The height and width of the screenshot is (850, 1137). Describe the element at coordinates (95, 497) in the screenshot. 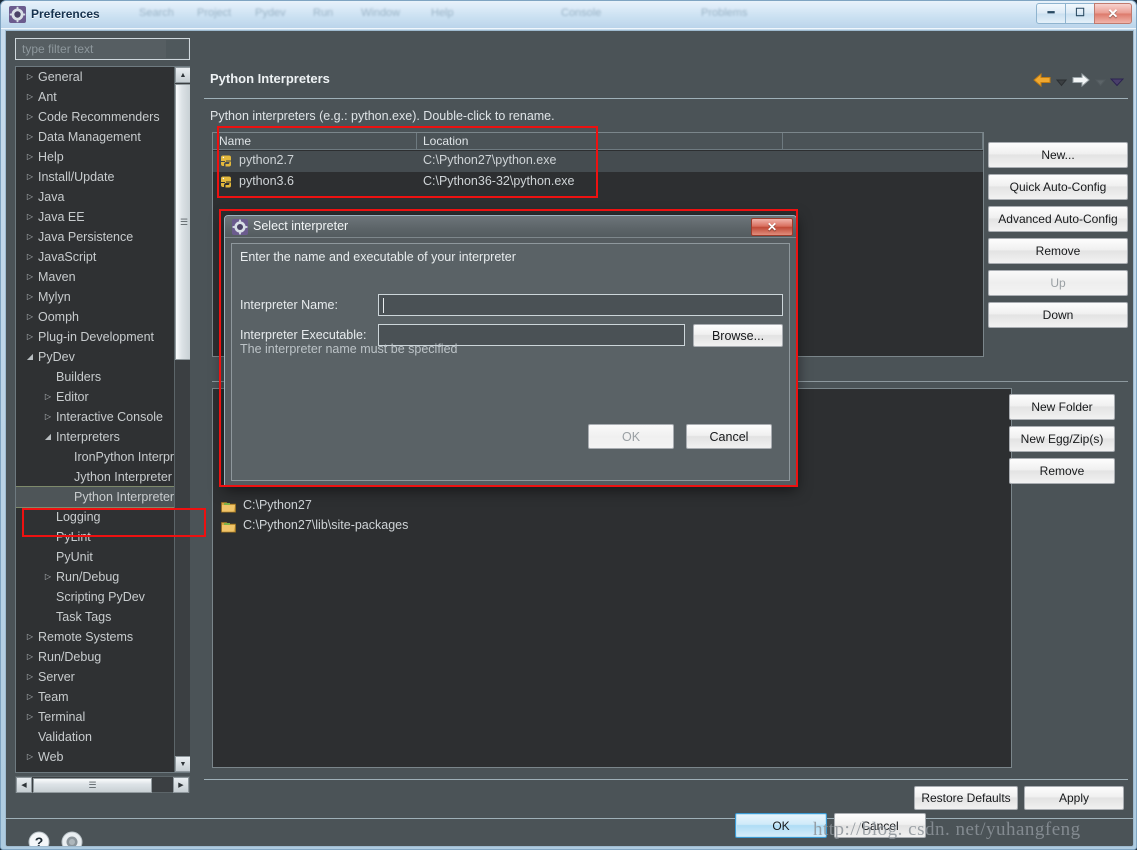

I see `sidebar-item-python-interpreter: Python Interpreter` at that location.